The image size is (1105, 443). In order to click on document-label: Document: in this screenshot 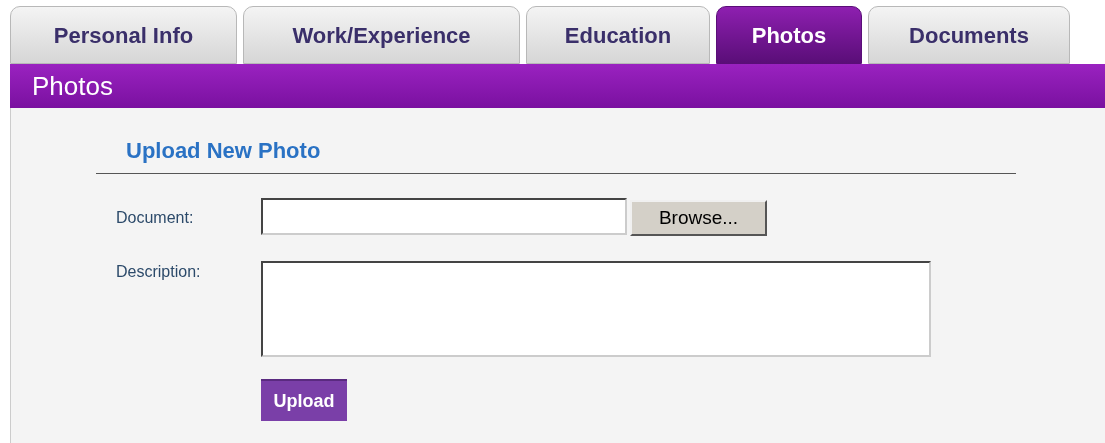, I will do `click(155, 218)`.